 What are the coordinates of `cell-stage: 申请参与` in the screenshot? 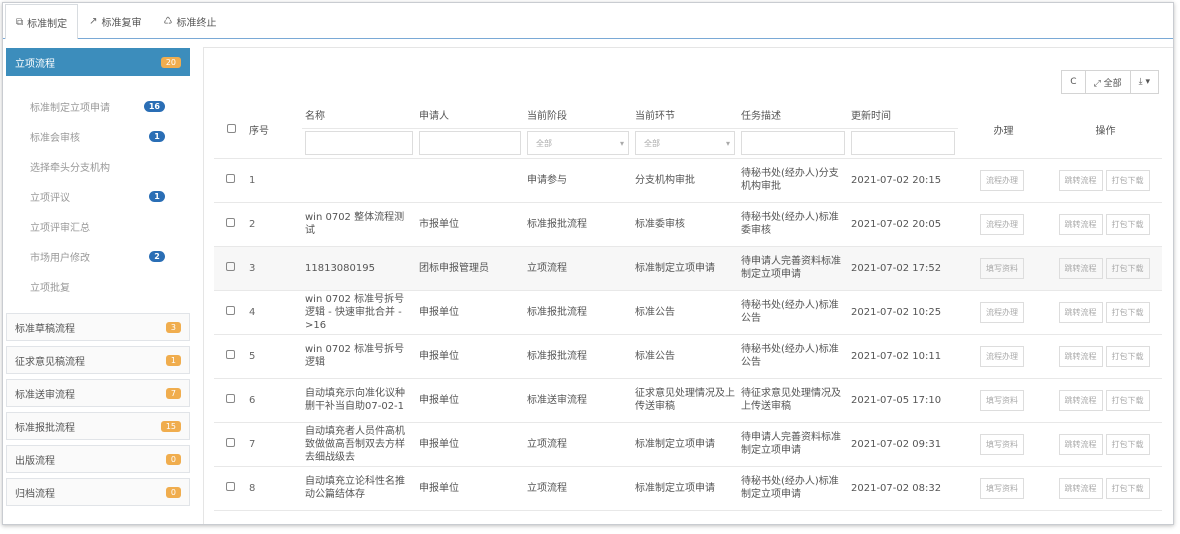 It's located at (578, 180).